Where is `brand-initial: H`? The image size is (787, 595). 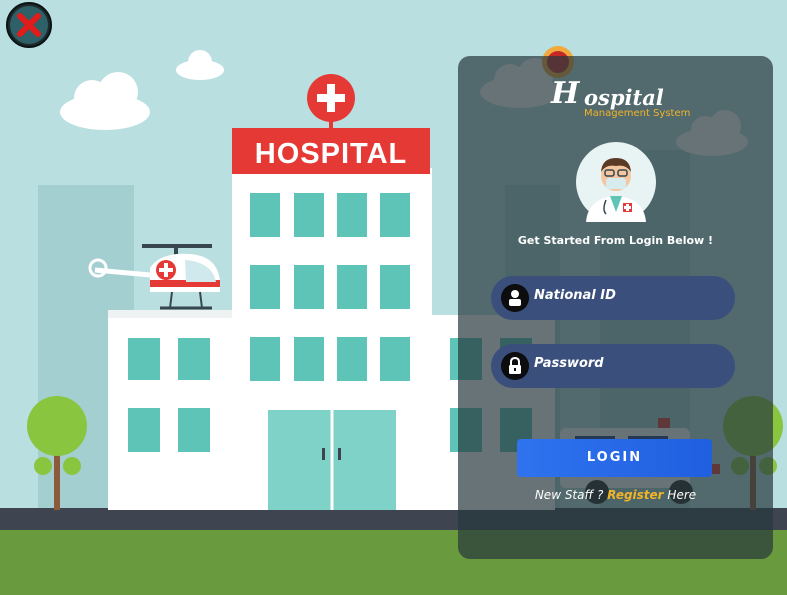
brand-initial: H is located at coordinates (565, 93).